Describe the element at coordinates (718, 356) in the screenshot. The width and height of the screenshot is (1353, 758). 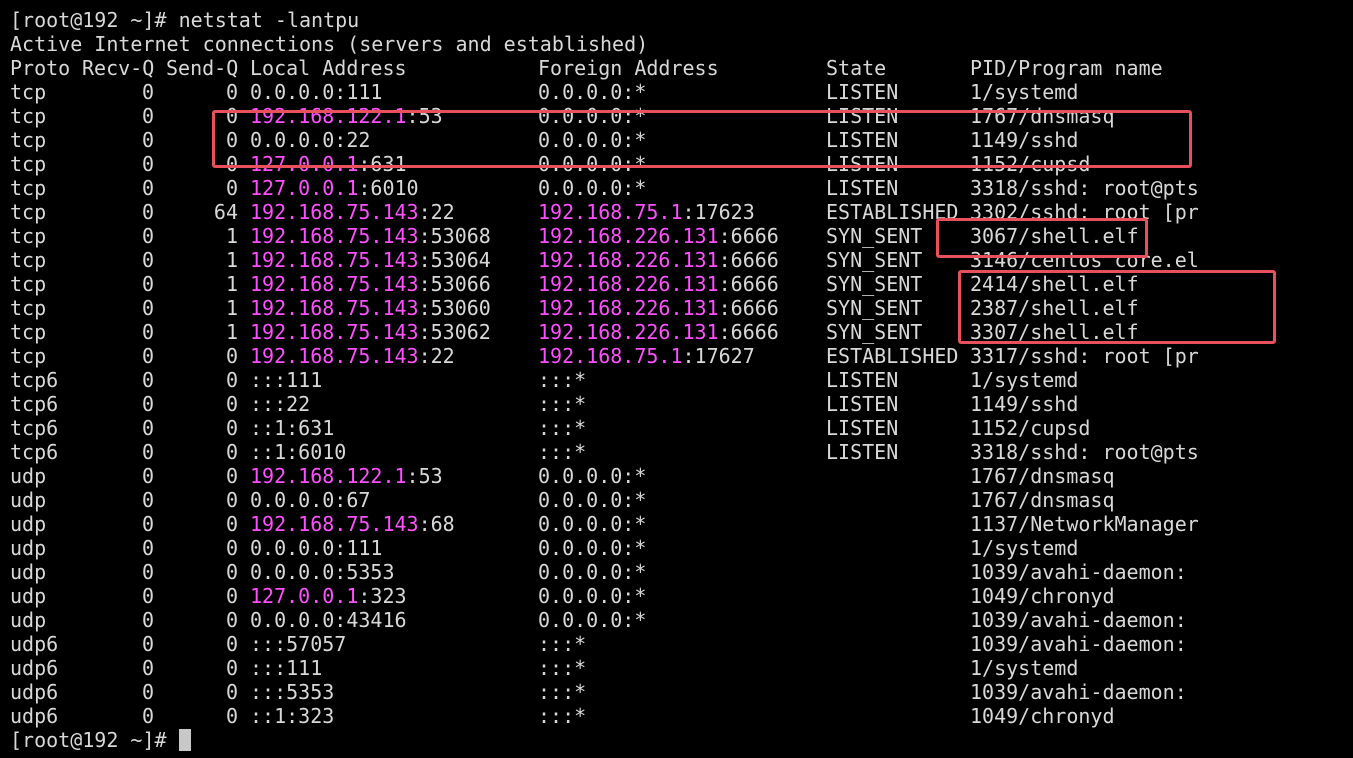
I see `foreign-port: :17627` at that location.